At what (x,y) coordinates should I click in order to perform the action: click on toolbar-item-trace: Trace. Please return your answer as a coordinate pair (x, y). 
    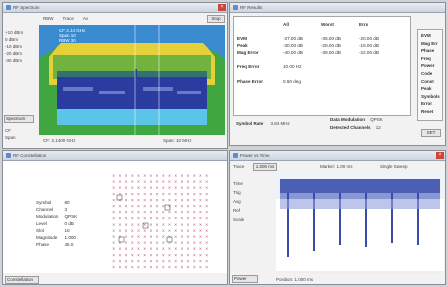
    Looking at the image, I should click on (68, 18).